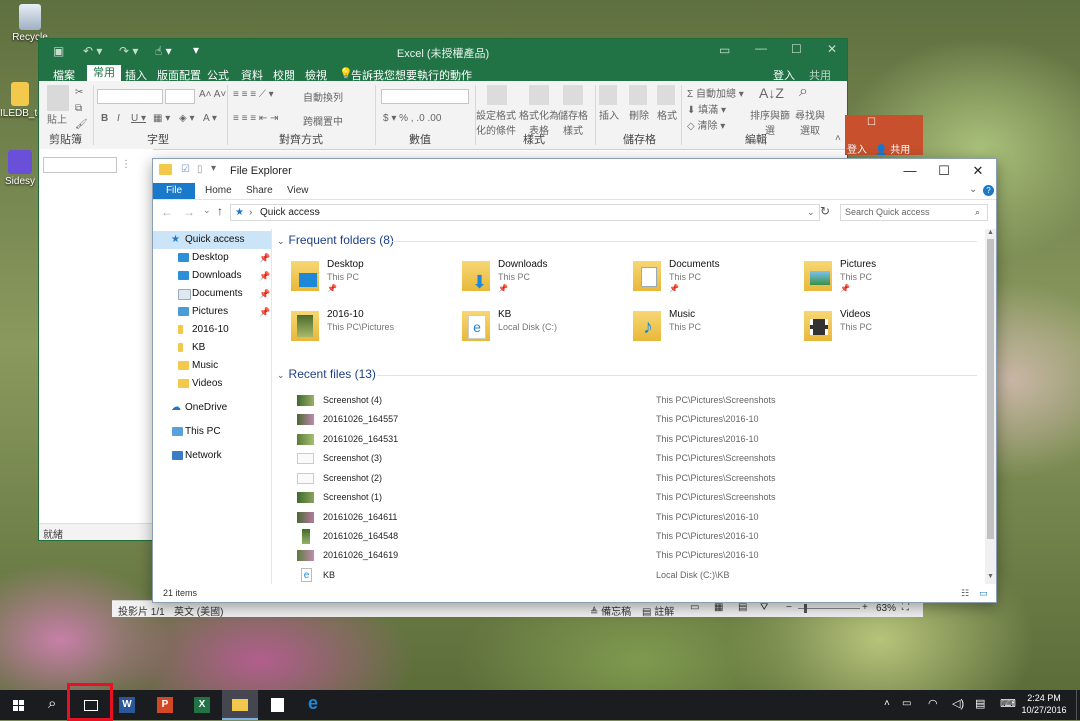 The width and height of the screenshot is (1080, 721). I want to click on format-cells-icon, so click(666, 95).